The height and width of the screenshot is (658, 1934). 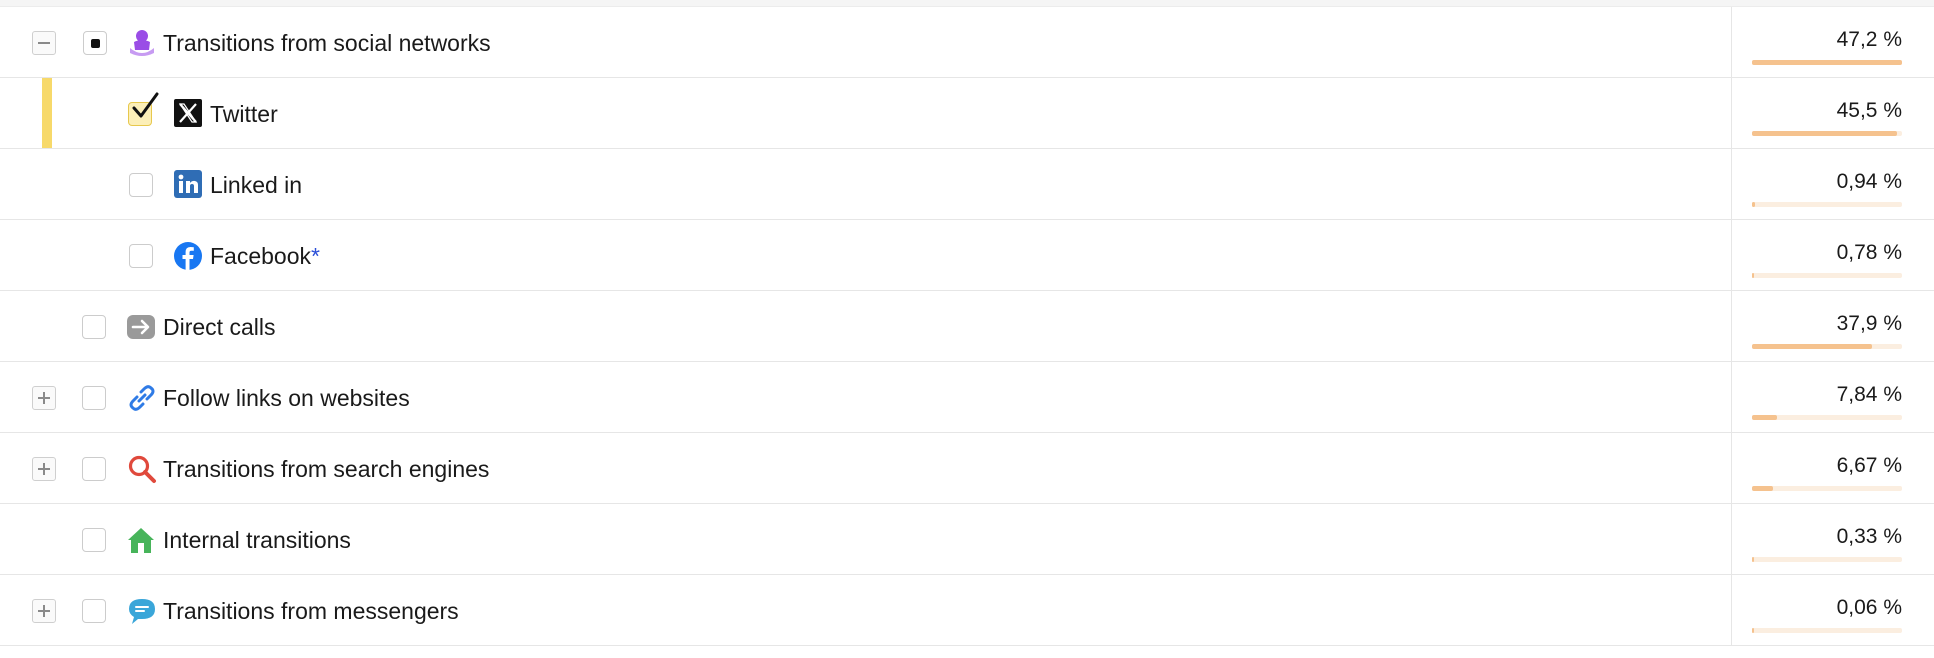 What do you see at coordinates (142, 398) in the screenshot?
I see `link-icon` at bounding box center [142, 398].